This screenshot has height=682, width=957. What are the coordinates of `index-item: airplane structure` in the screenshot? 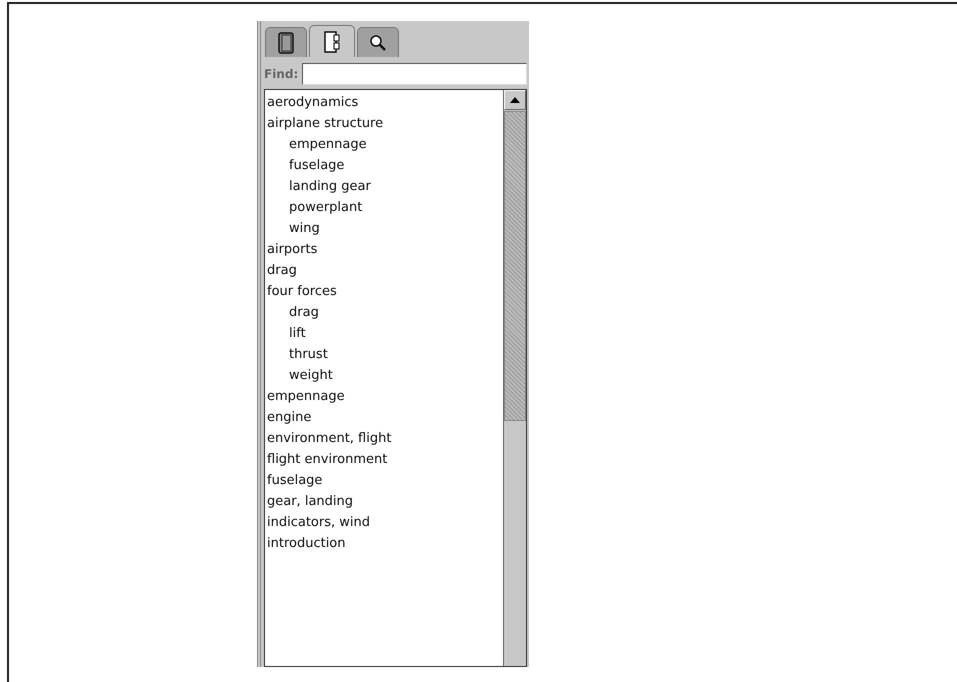 It's located at (384, 123).